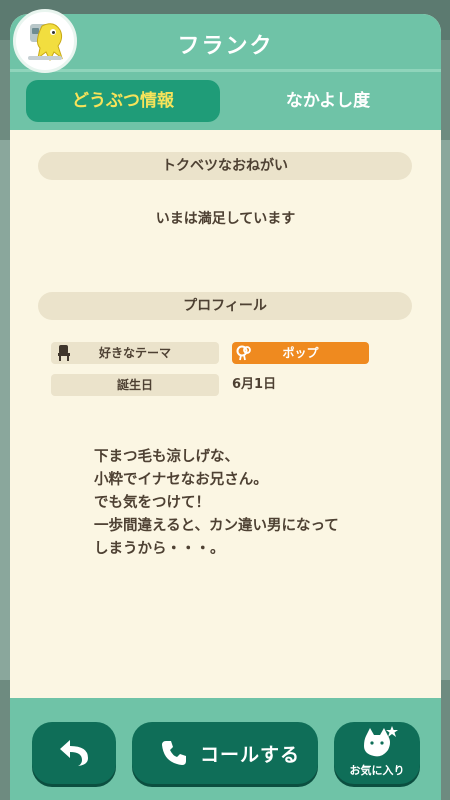 This screenshot has height=800, width=450. Describe the element at coordinates (166, 457) in the screenshot. I see `description-line: 下まつ毛も涼しげな、` at that location.